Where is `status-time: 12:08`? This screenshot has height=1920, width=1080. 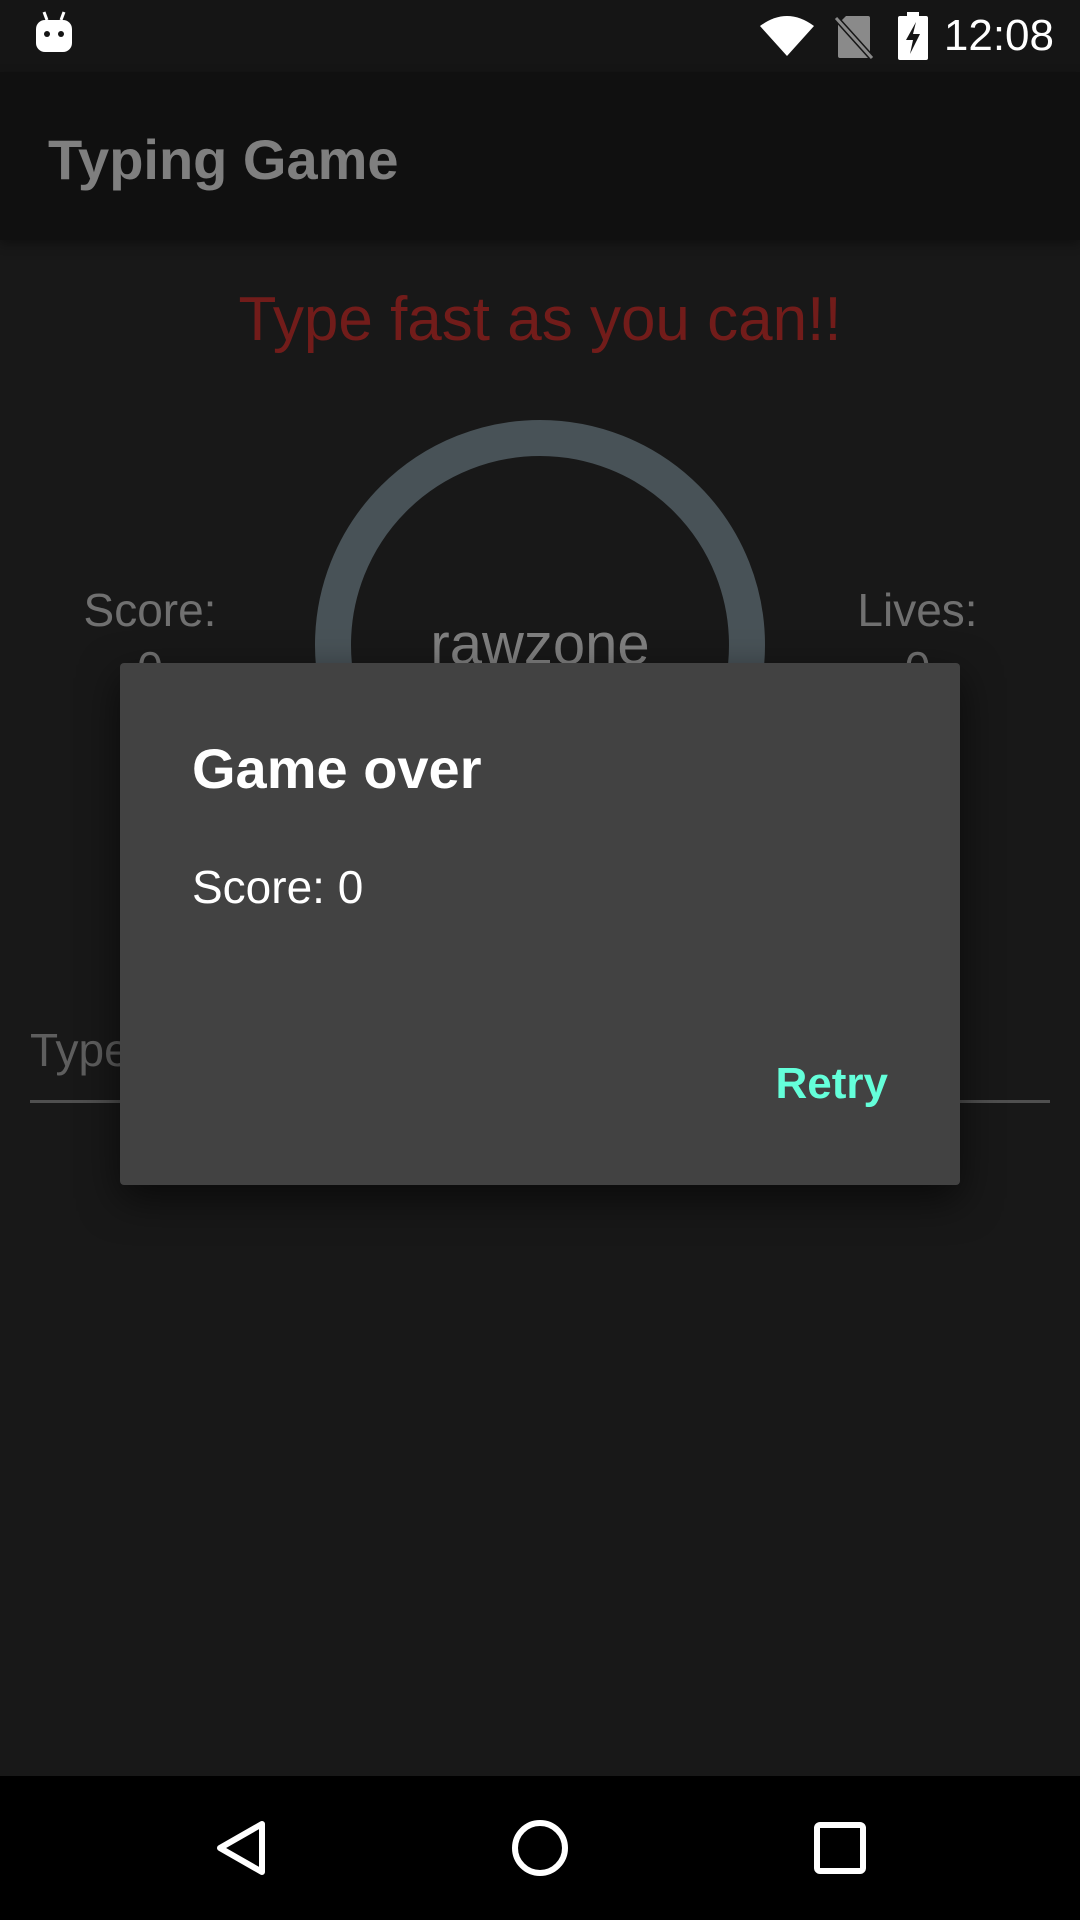 status-time: 12:08 is located at coordinates (998, 35).